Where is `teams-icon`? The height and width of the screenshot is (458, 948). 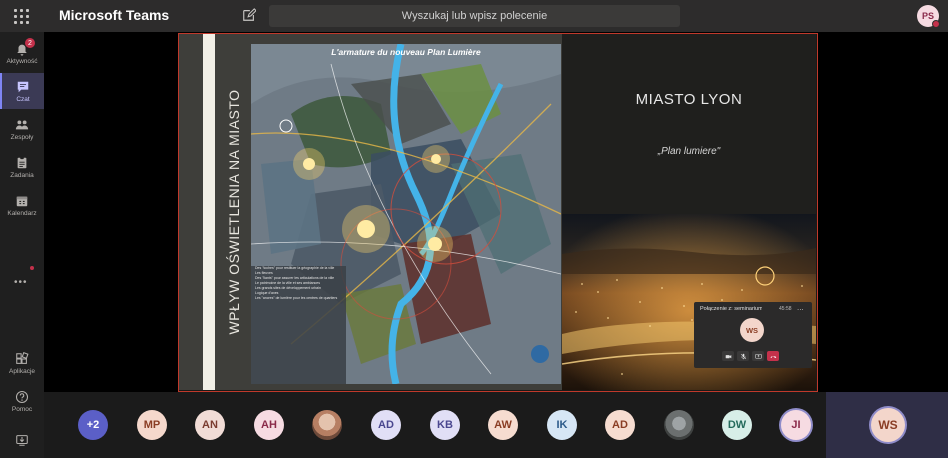
teams-icon is located at coordinates (22, 124).